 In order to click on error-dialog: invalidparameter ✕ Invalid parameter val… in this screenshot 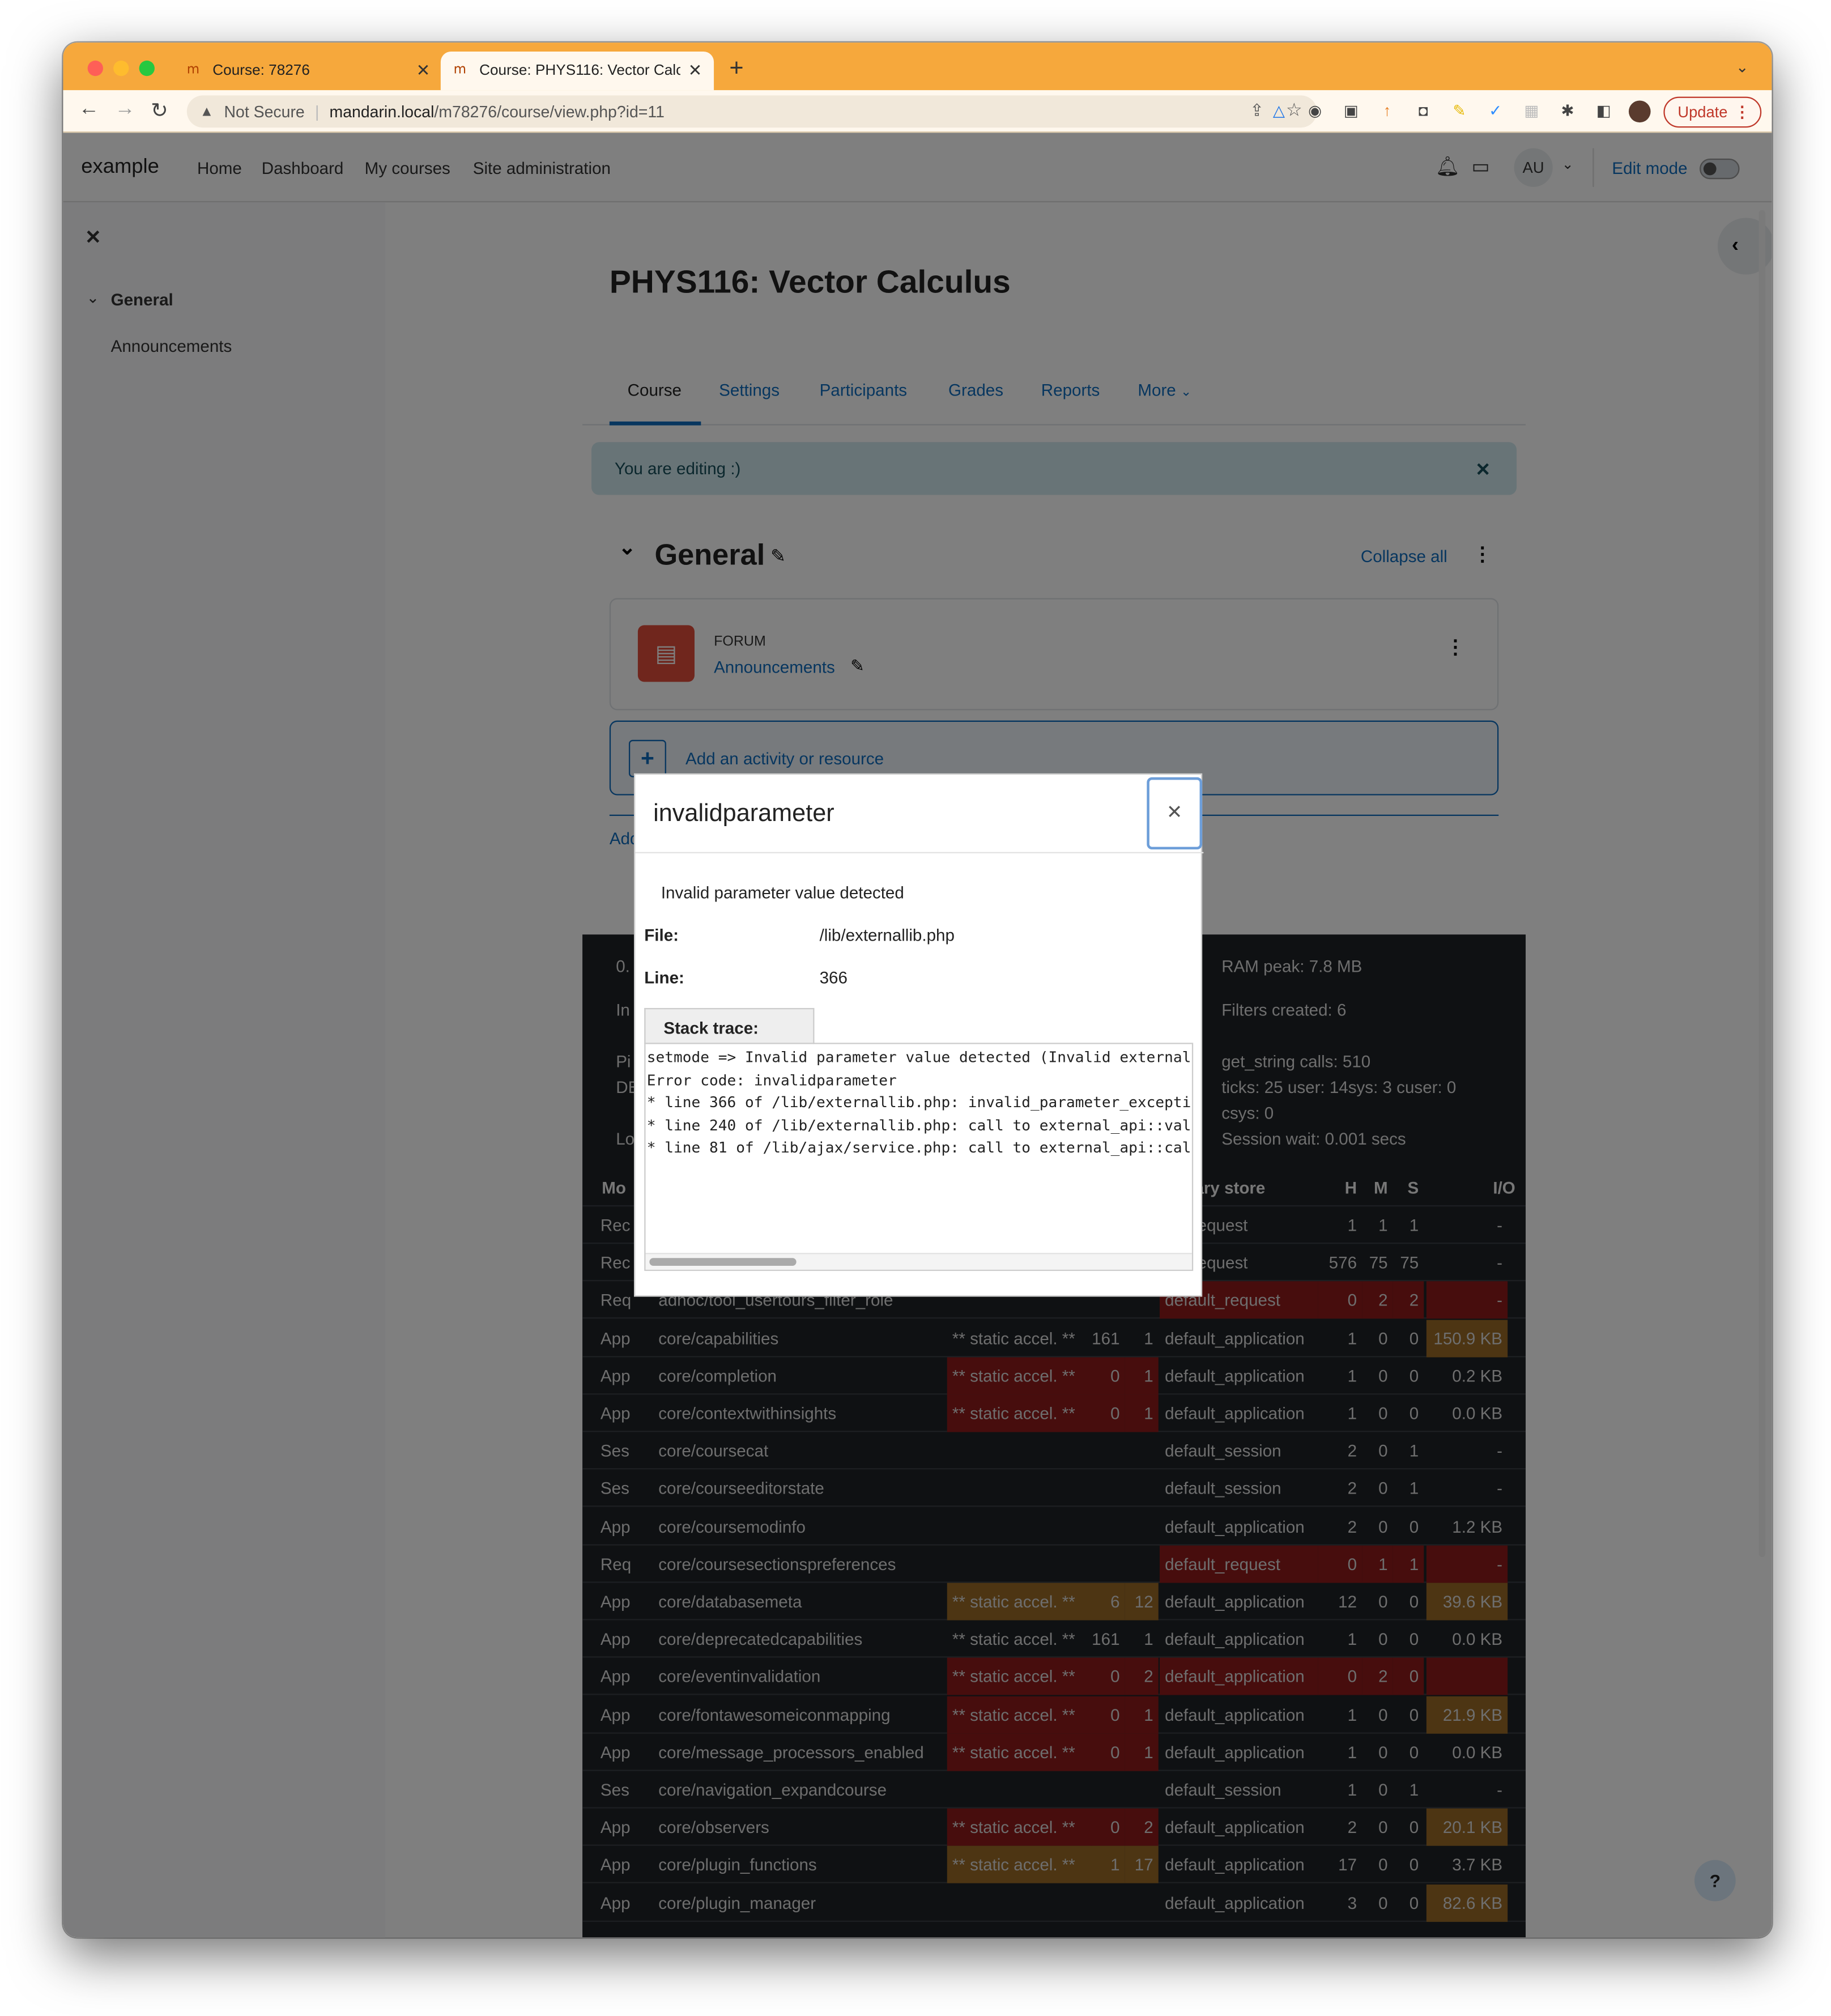, I will do `click(919, 1035)`.